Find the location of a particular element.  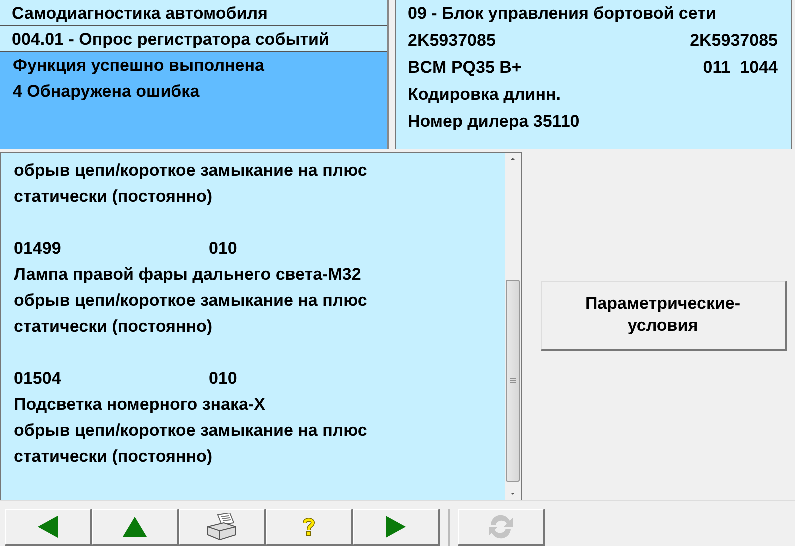

scrollbar is located at coordinates (513, 326).